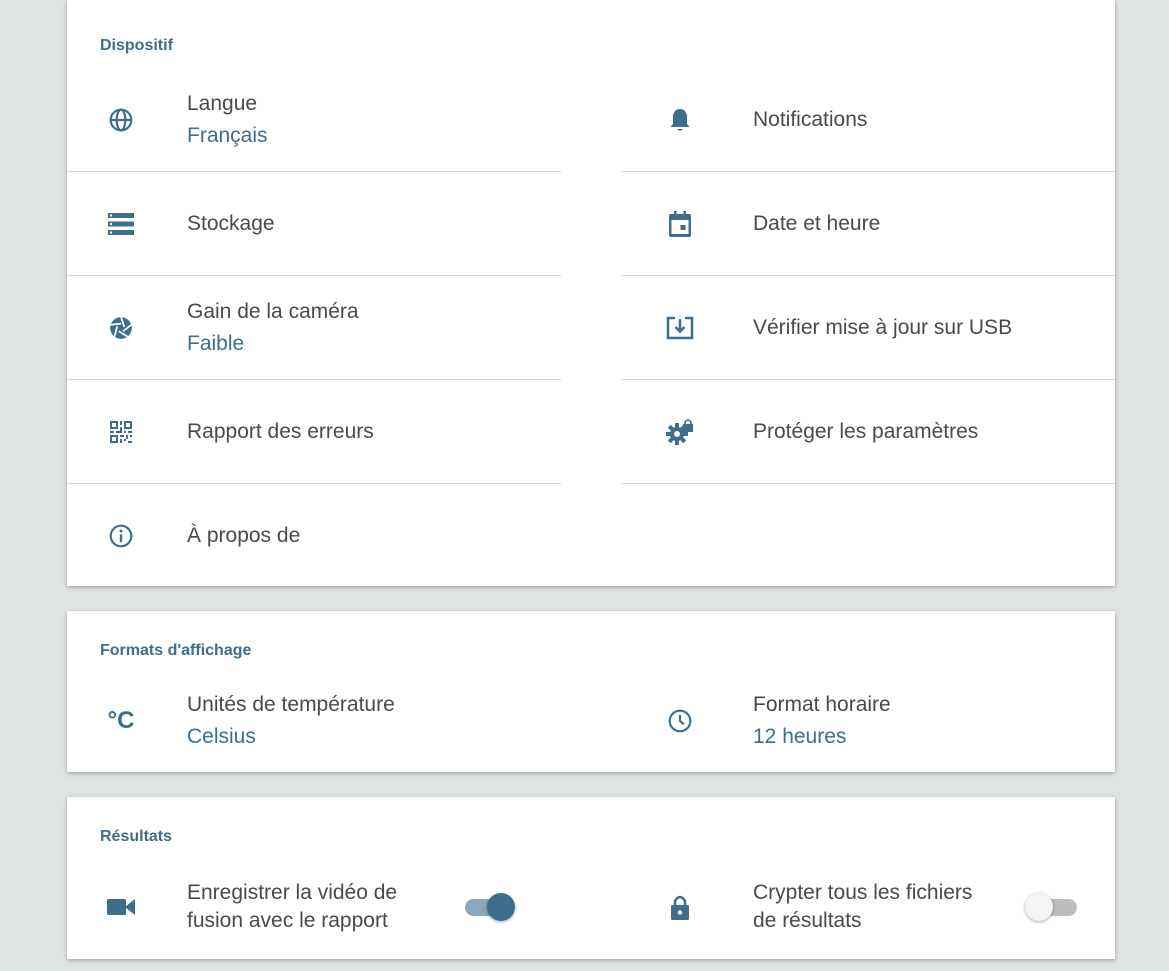 The height and width of the screenshot is (971, 1169). What do you see at coordinates (314, 120) in the screenshot?
I see `setting-language: Langue Français` at bounding box center [314, 120].